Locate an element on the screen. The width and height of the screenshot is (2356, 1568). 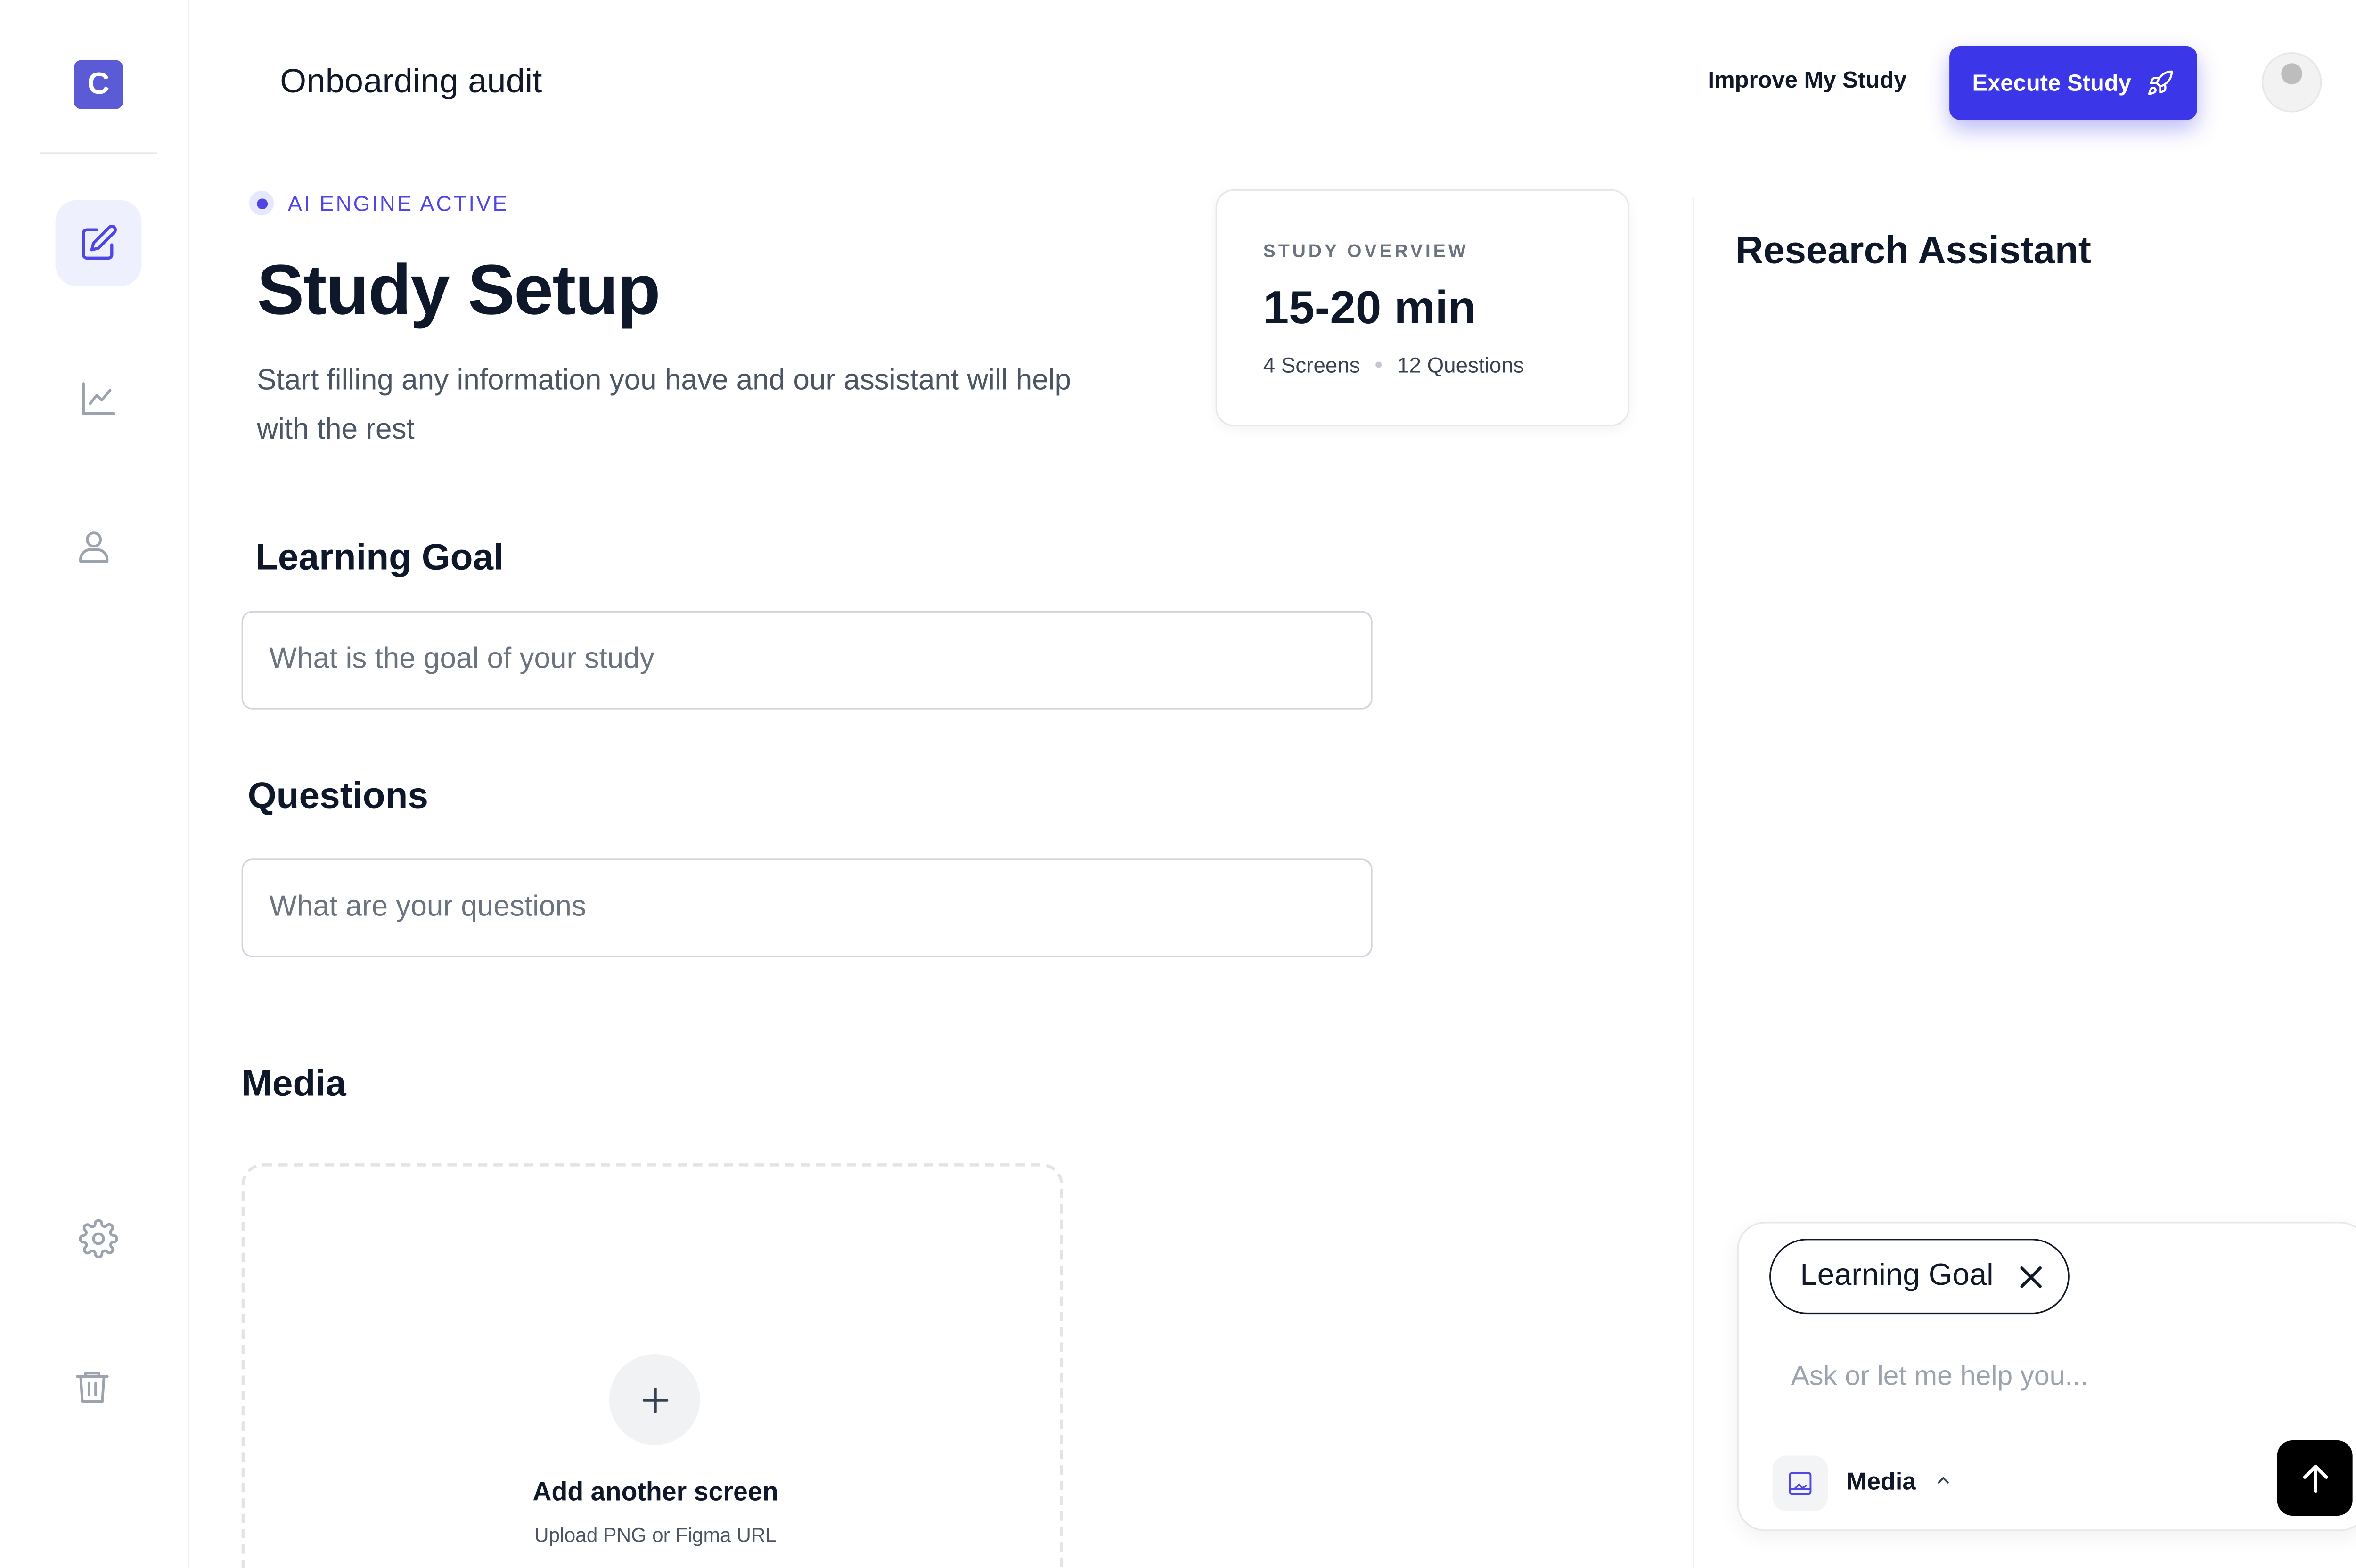
project-title: Onboarding audit is located at coordinates (411, 80).